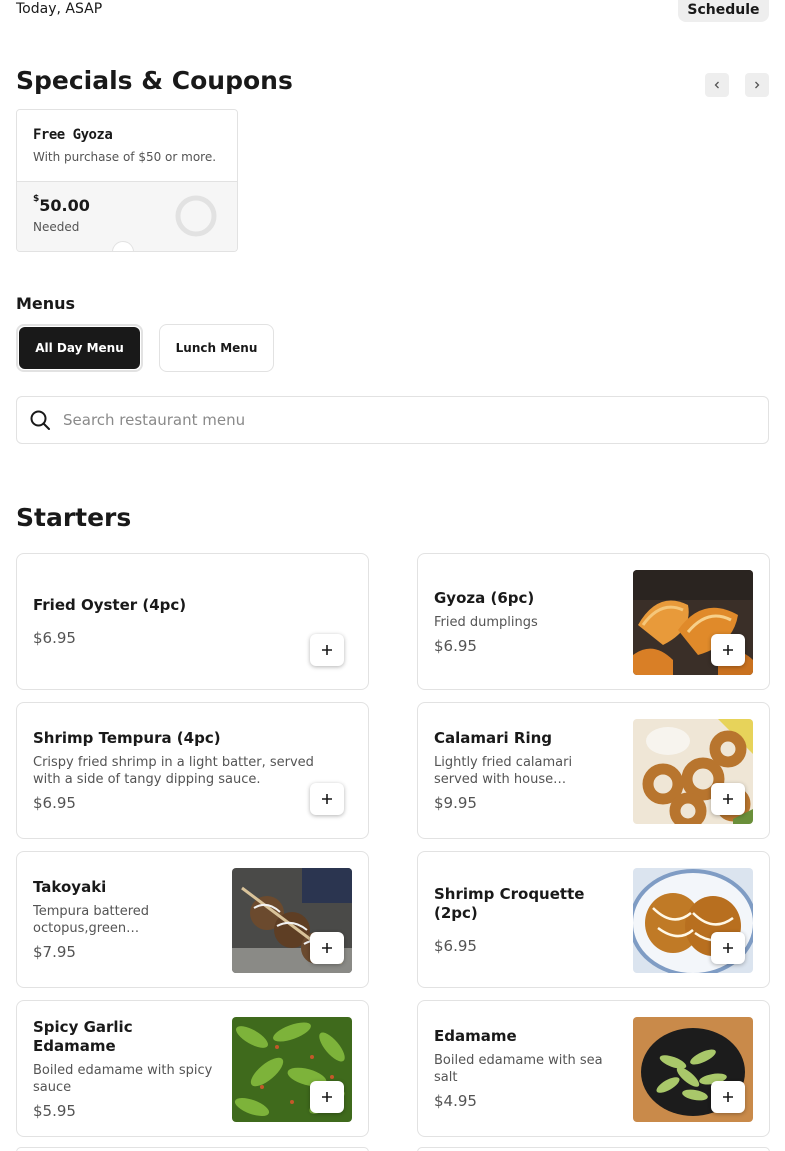 The image size is (785, 1151). Describe the element at coordinates (509, 903) in the screenshot. I see `item-name: Shrimp Croquette (2pc)` at that location.